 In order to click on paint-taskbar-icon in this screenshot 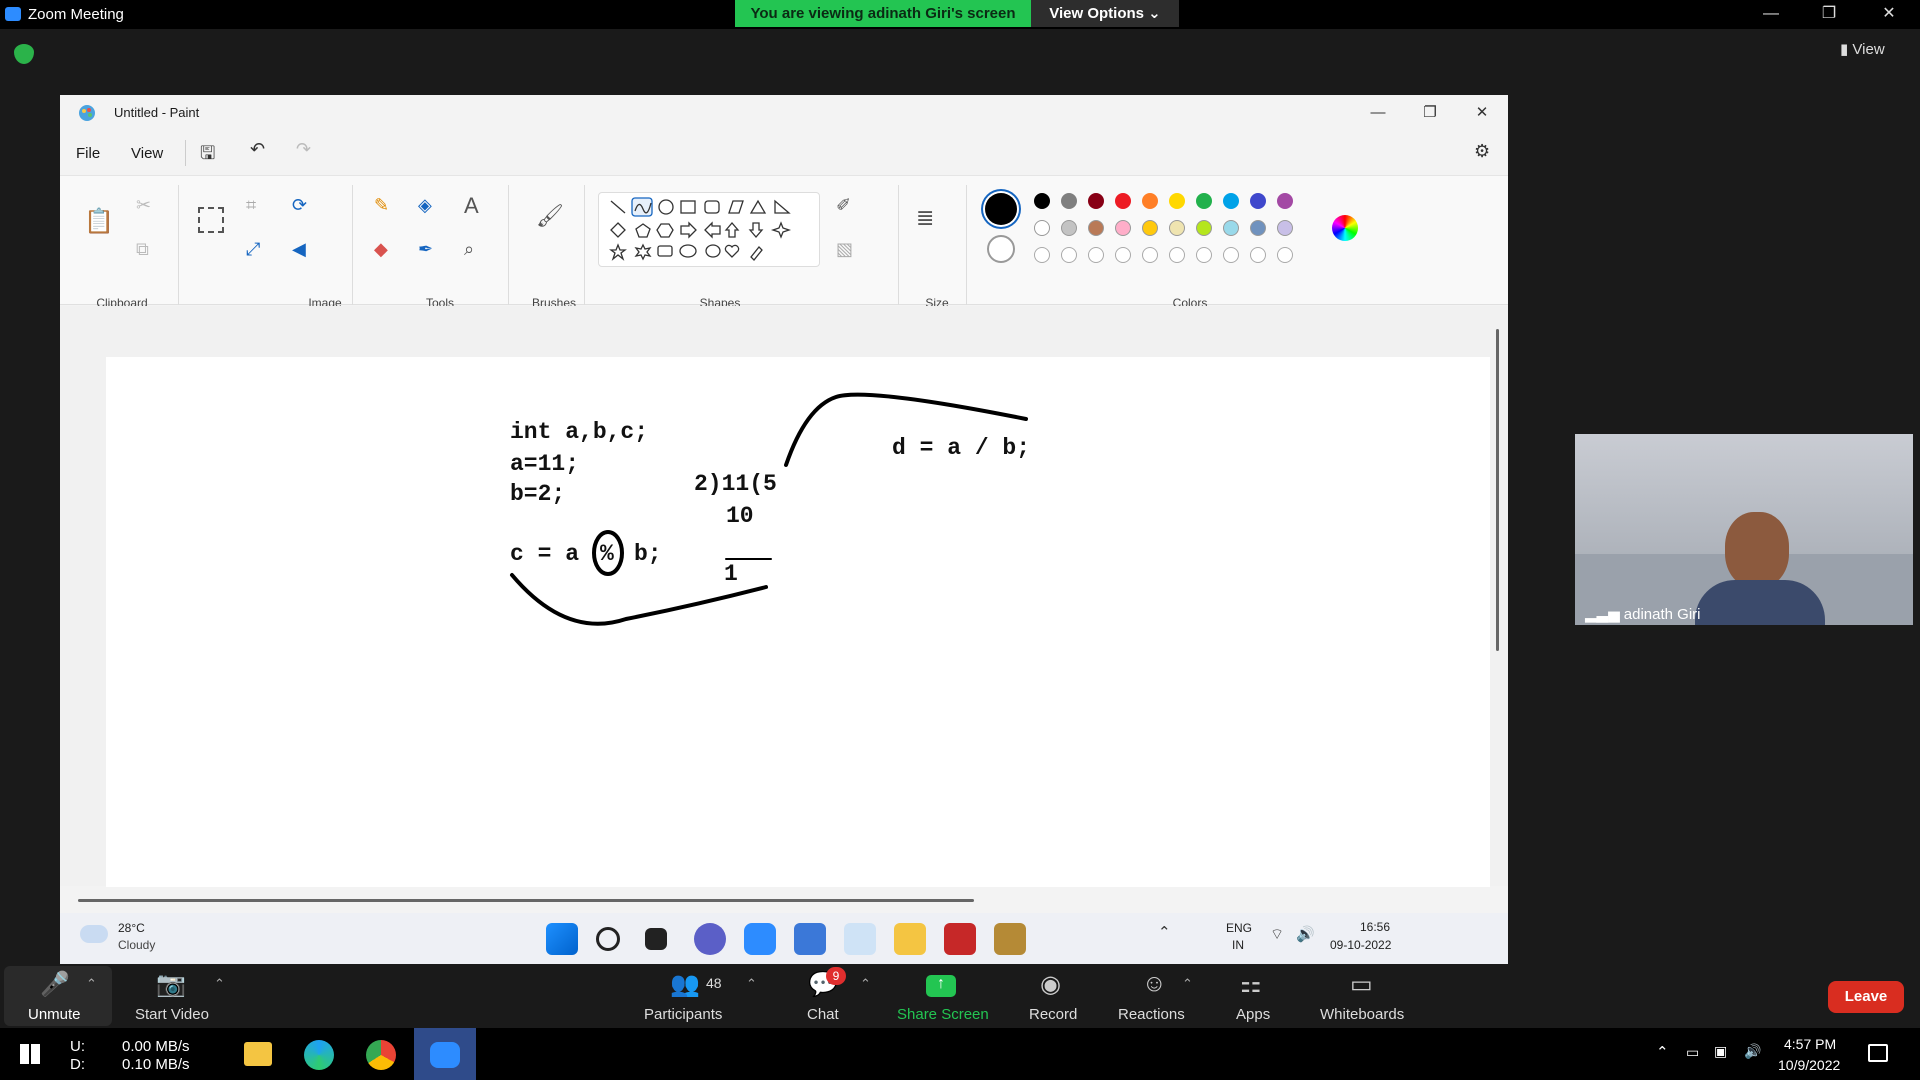, I will do `click(860, 939)`.